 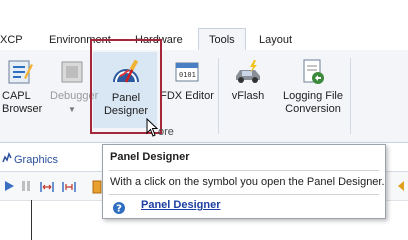 I want to click on debugger-button: Debugger ▼, so click(x=74, y=86).